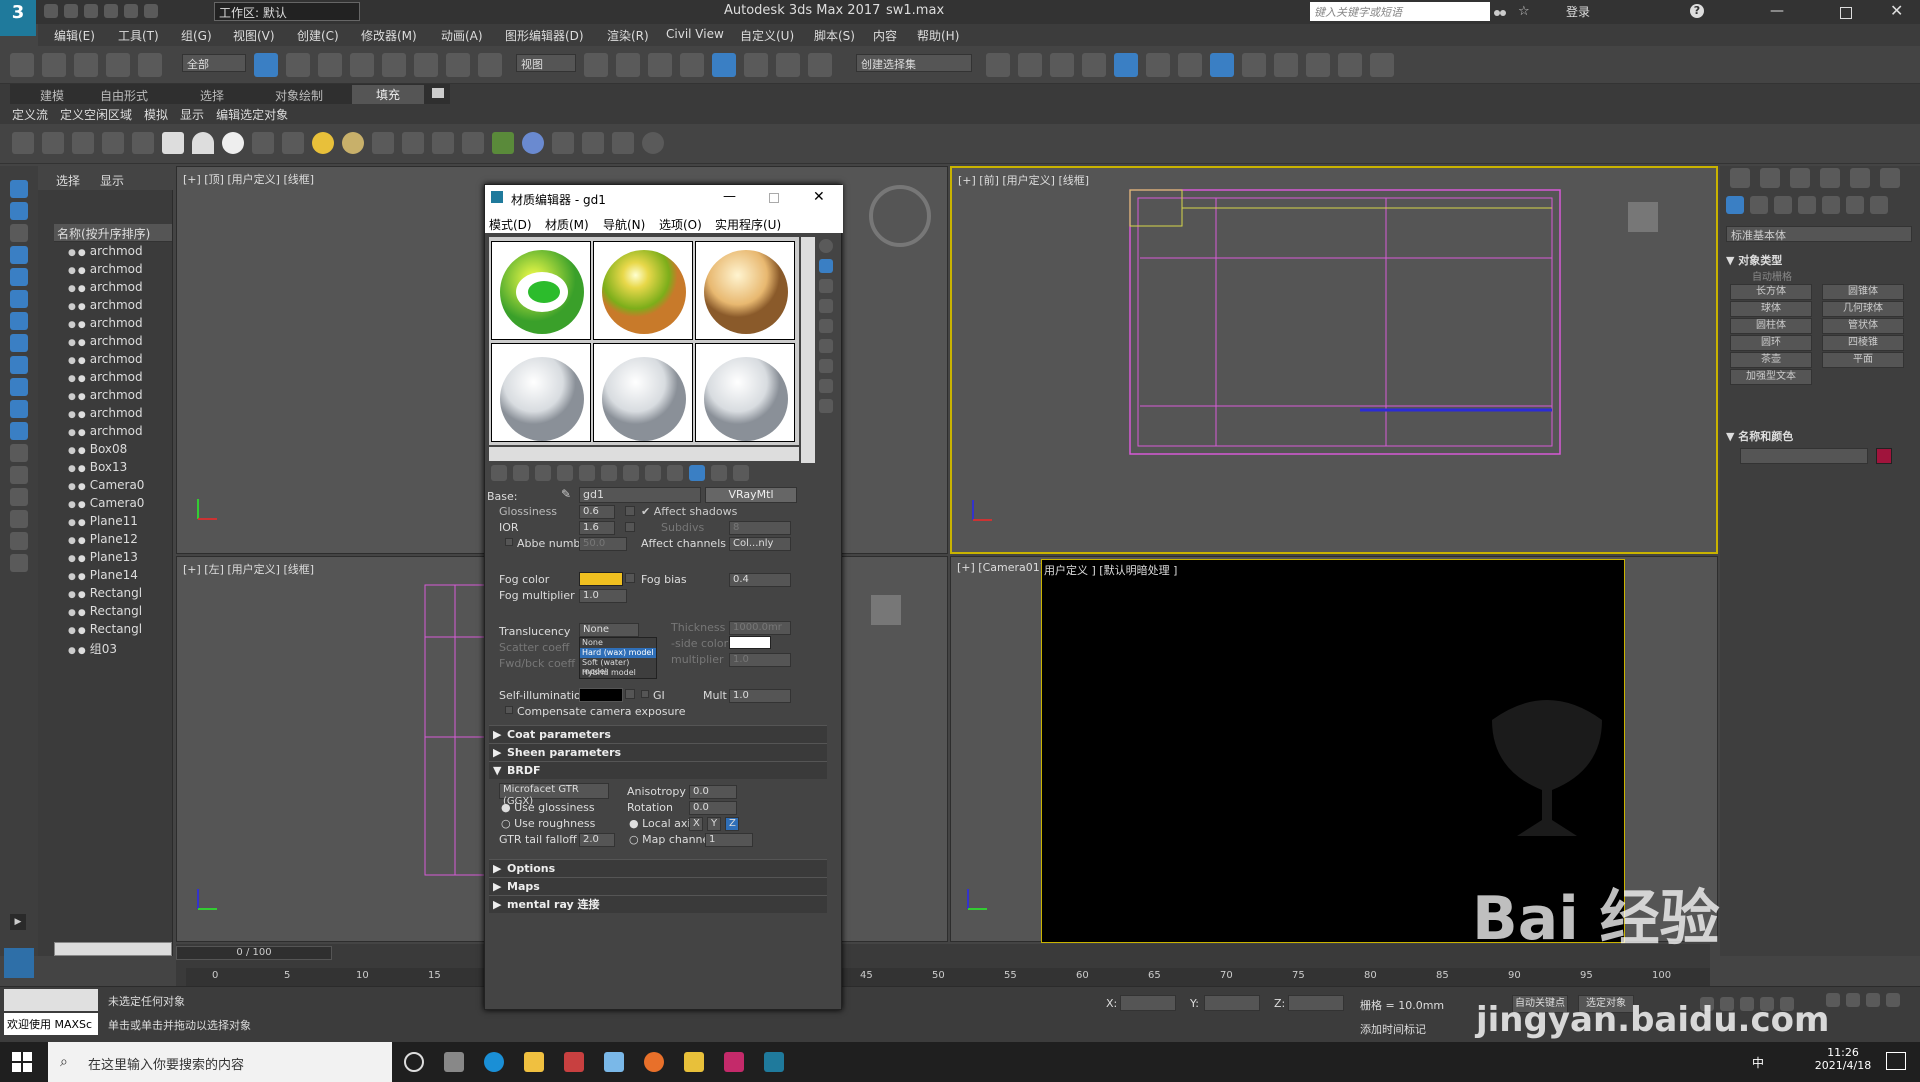 The image size is (1920, 1082). Describe the element at coordinates (263, 143) in the screenshot. I see `vray-ies-light-icon` at that location.